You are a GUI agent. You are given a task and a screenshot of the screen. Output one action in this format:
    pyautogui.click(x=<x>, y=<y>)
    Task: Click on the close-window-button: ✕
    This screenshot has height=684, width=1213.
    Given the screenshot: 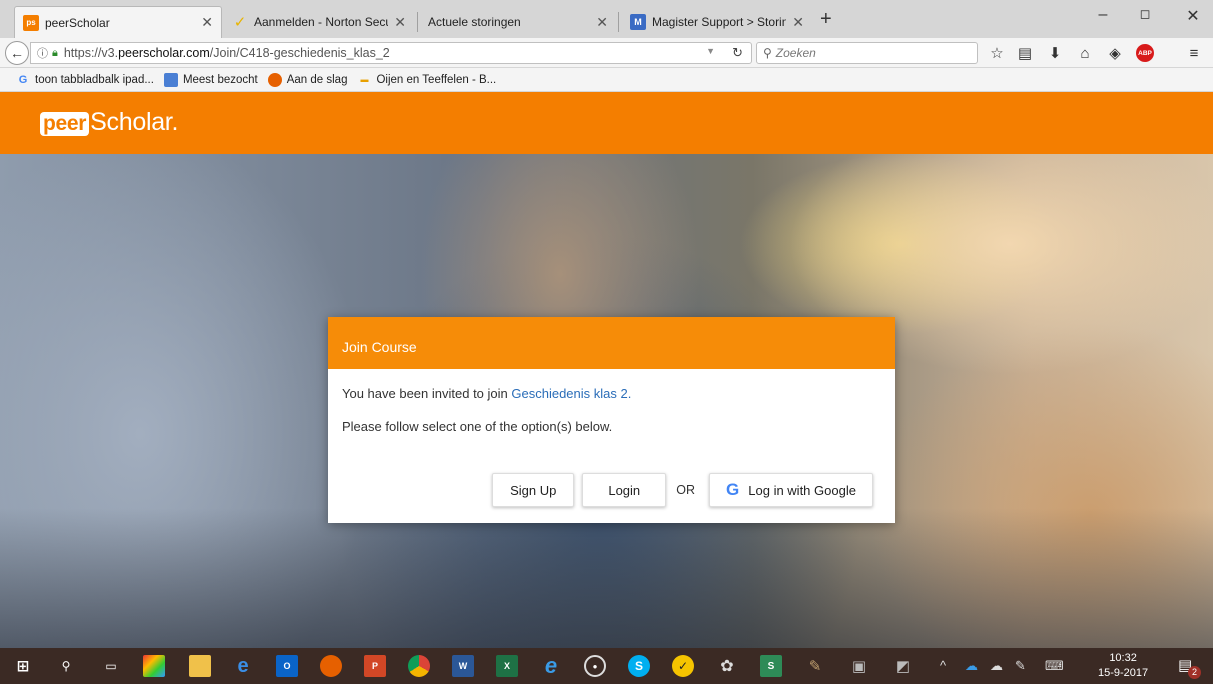 What is the action you would take?
    pyautogui.click(x=1191, y=16)
    